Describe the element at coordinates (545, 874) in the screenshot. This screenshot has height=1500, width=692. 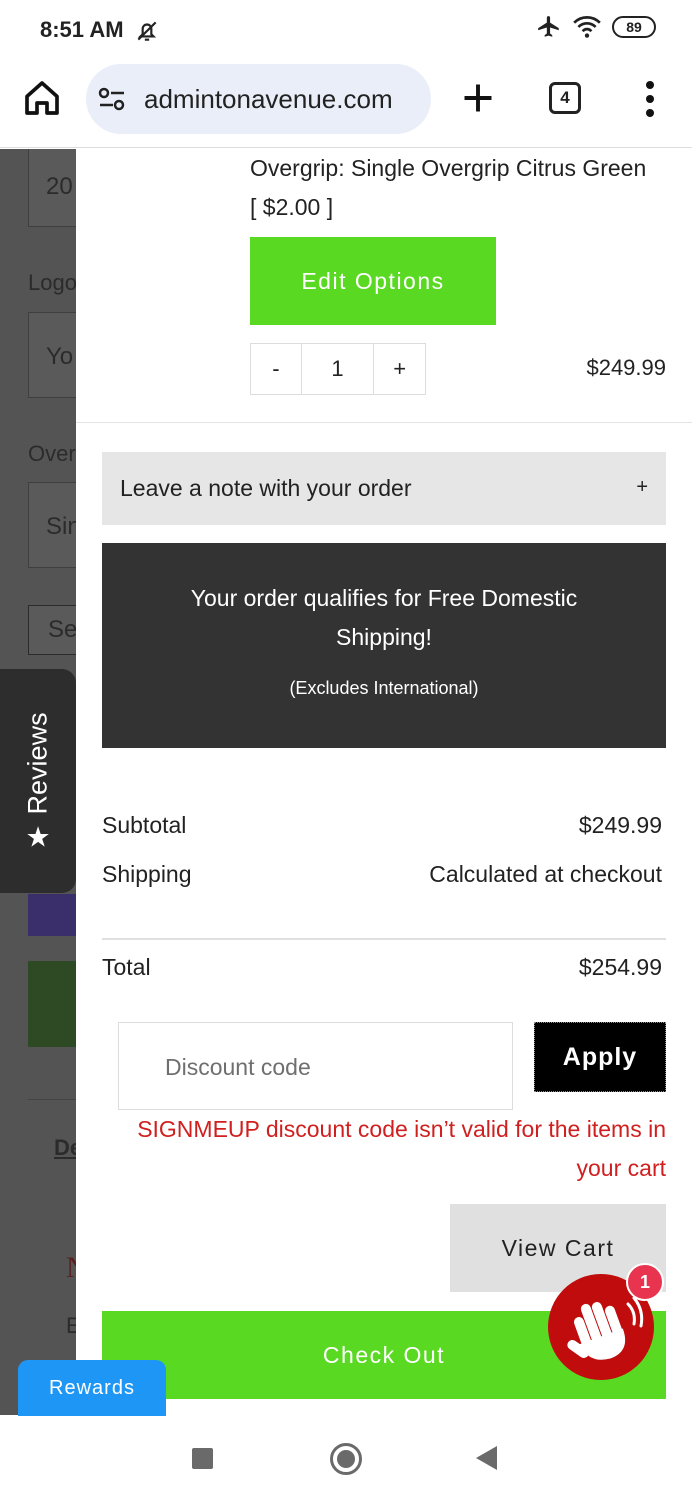
I see `shipping-value: Calculated at checkout` at that location.